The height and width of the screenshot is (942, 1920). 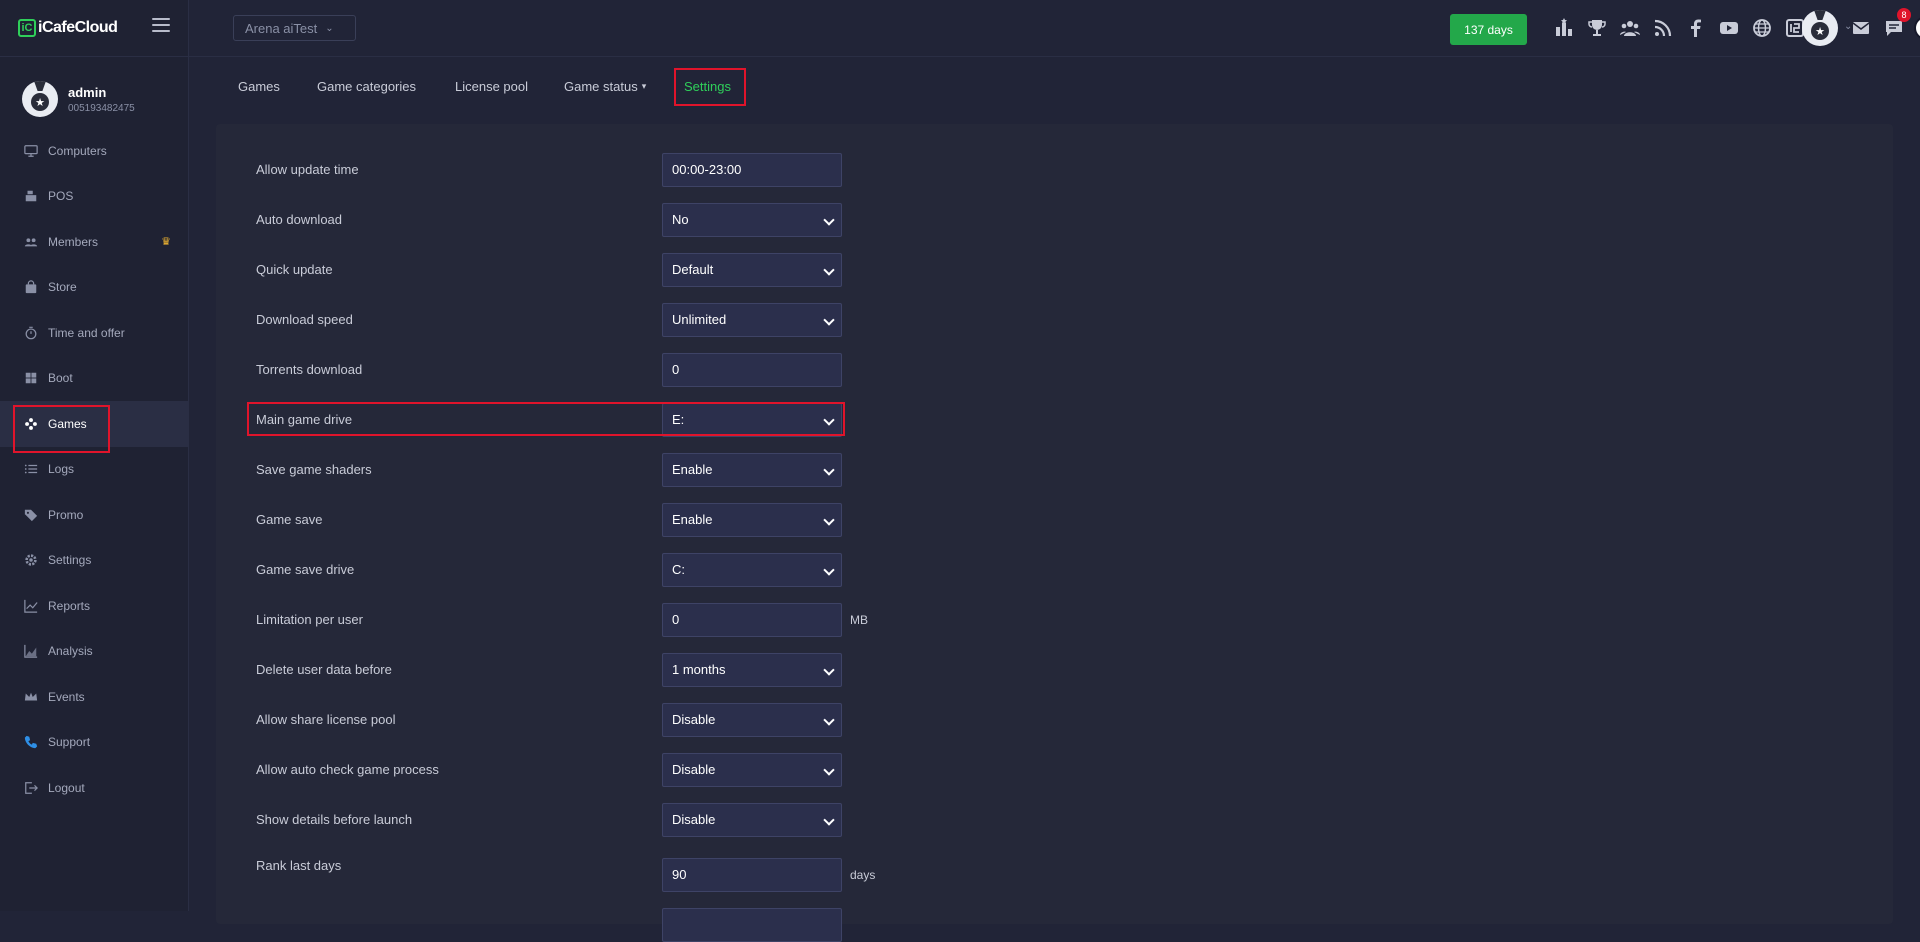 What do you see at coordinates (1917, 28) in the screenshot?
I see `theme-toggle` at bounding box center [1917, 28].